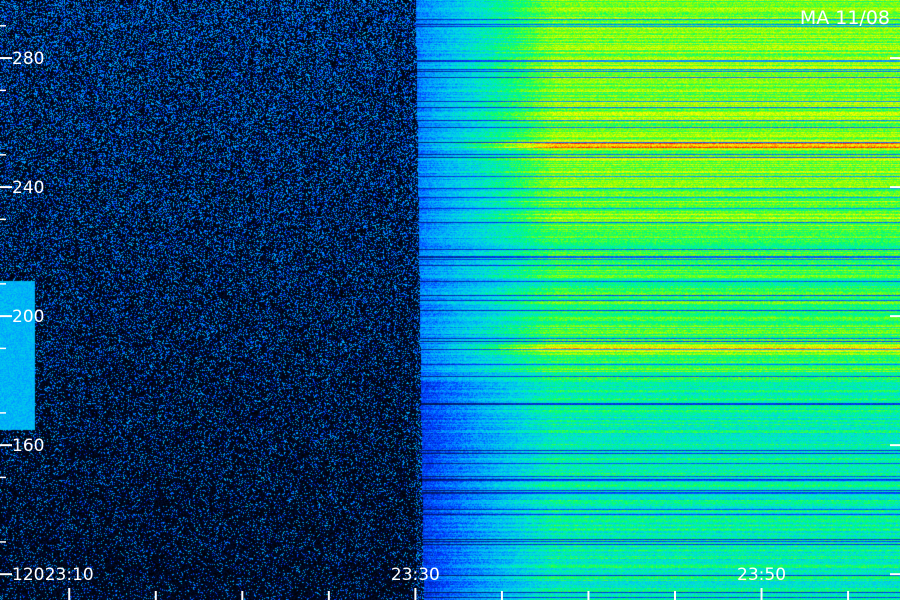  Describe the element at coordinates (69, 575) in the screenshot. I see `x-tick-label: 23:10` at that location.